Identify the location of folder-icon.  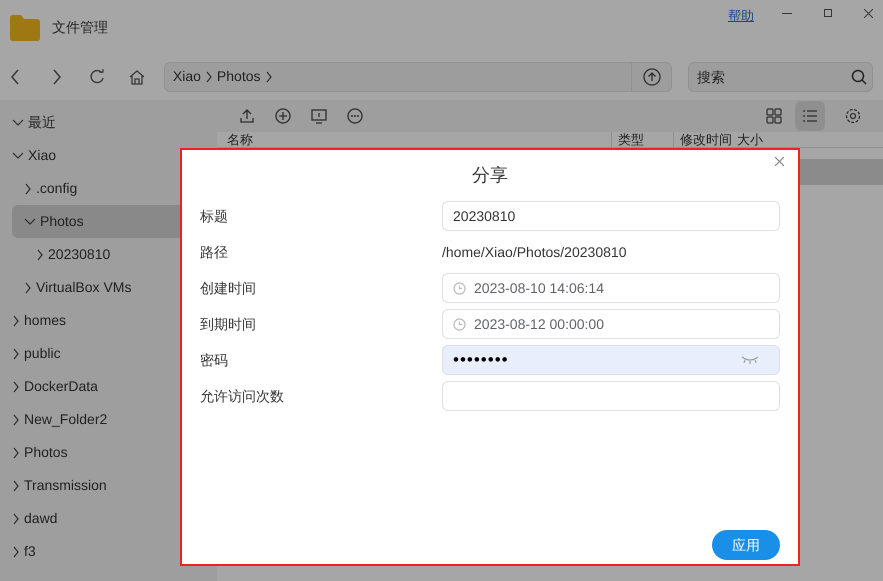
(25, 27).